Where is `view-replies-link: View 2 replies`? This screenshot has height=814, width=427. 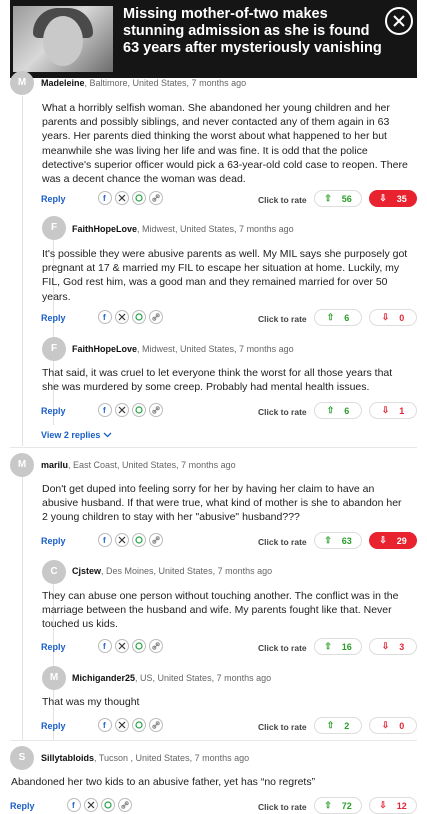 view-replies-link: View 2 replies is located at coordinates (76, 435).